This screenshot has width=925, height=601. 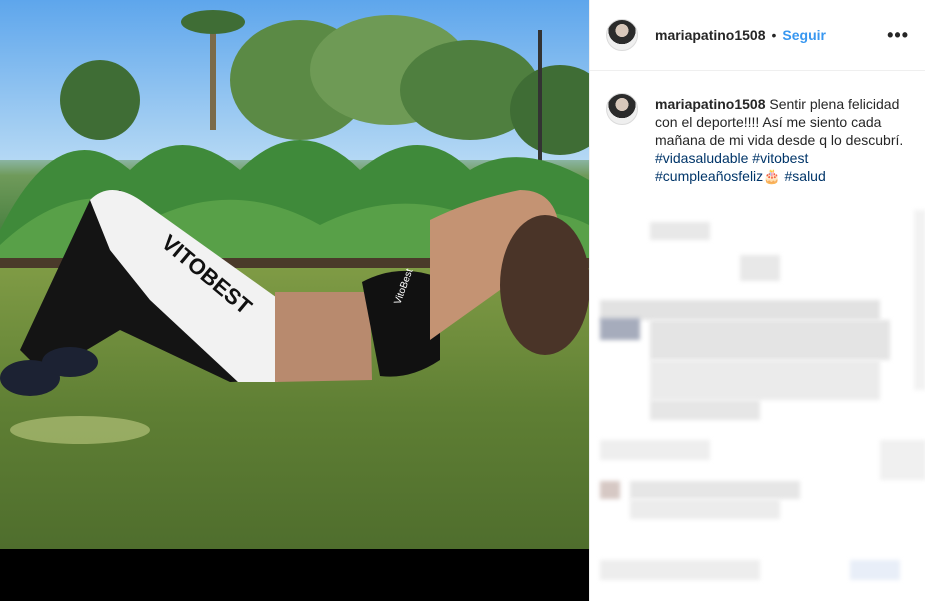 What do you see at coordinates (780, 158) in the screenshot?
I see `hashtag-link: #vitobest` at bounding box center [780, 158].